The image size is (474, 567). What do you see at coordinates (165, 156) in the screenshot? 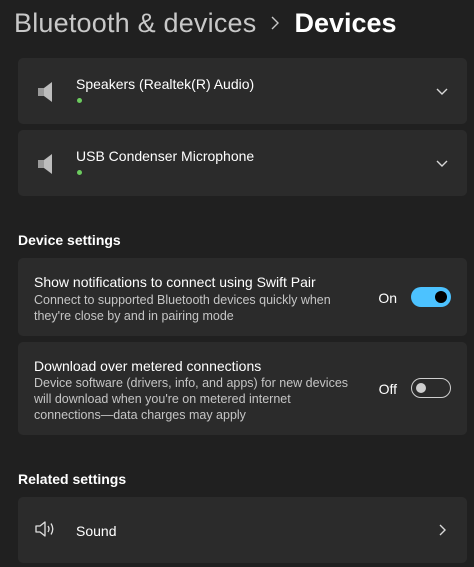
I see `device-name: USB Condenser Microphone` at bounding box center [165, 156].